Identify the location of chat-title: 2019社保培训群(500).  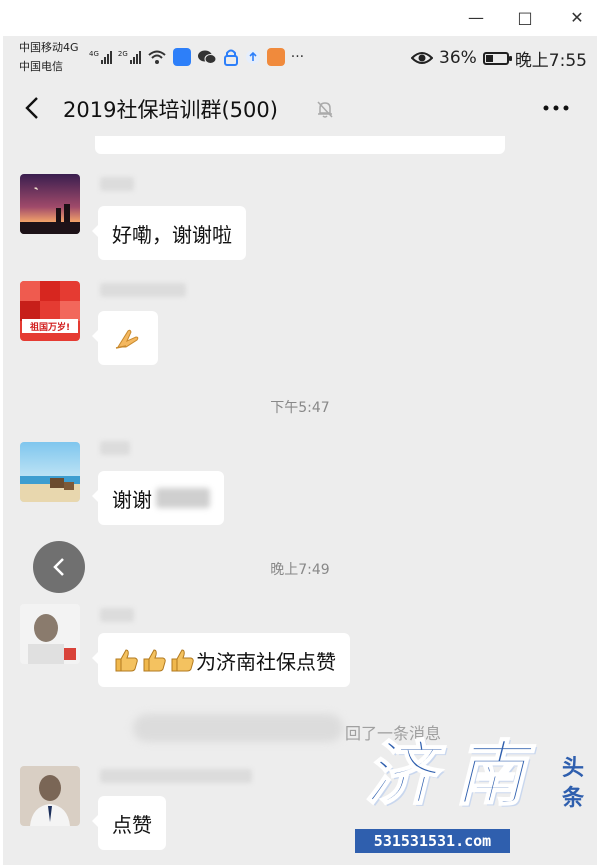
(170, 110).